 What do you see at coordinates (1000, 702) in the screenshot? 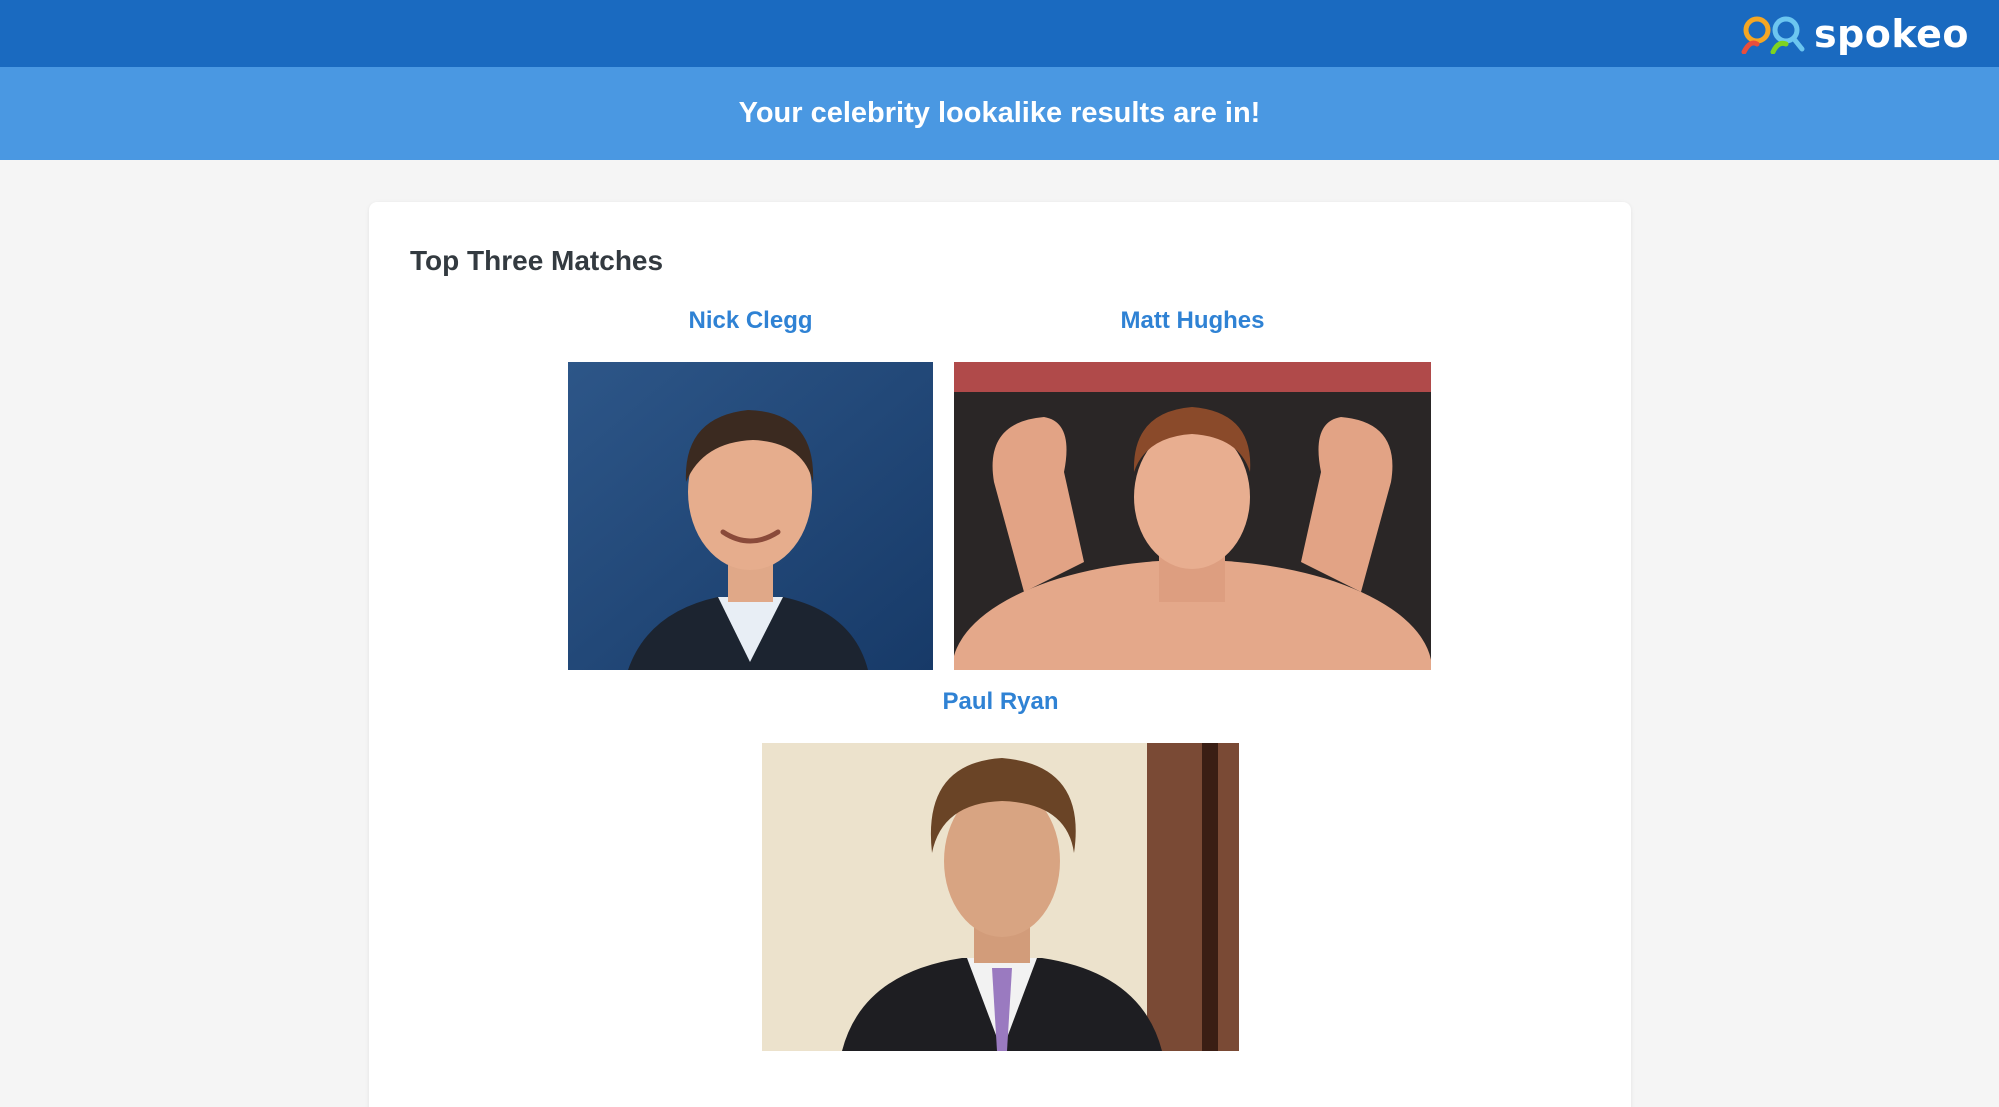
I see `match-name-link: Paul Ryan` at bounding box center [1000, 702].